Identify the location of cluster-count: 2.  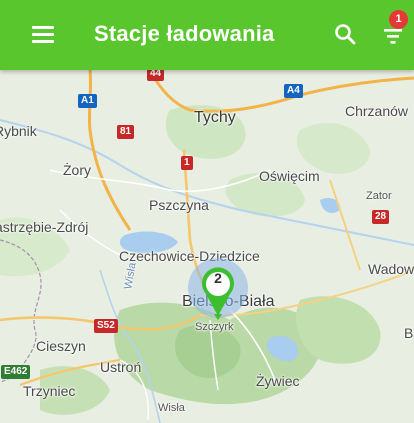
(218, 278).